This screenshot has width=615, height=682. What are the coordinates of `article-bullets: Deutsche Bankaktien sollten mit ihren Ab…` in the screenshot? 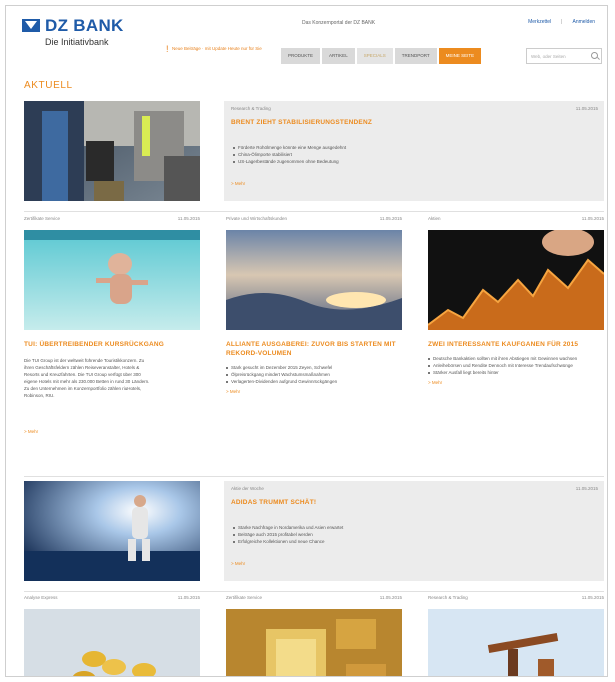 It's located at (516, 365).